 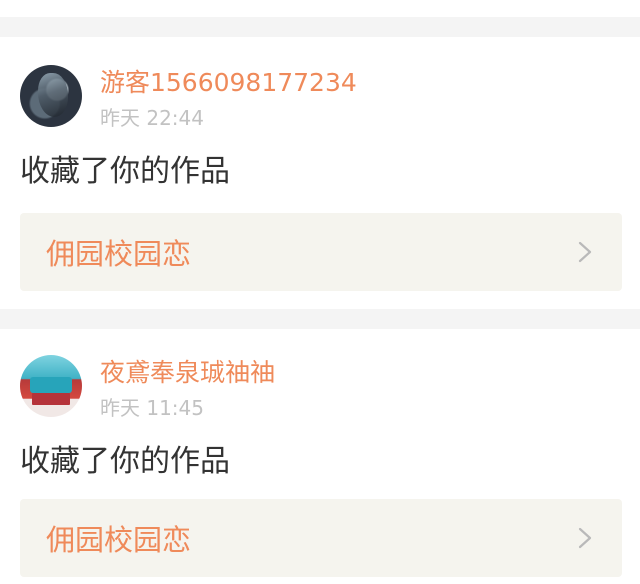 I want to click on username: 游客1566098177234, so click(x=228, y=83).